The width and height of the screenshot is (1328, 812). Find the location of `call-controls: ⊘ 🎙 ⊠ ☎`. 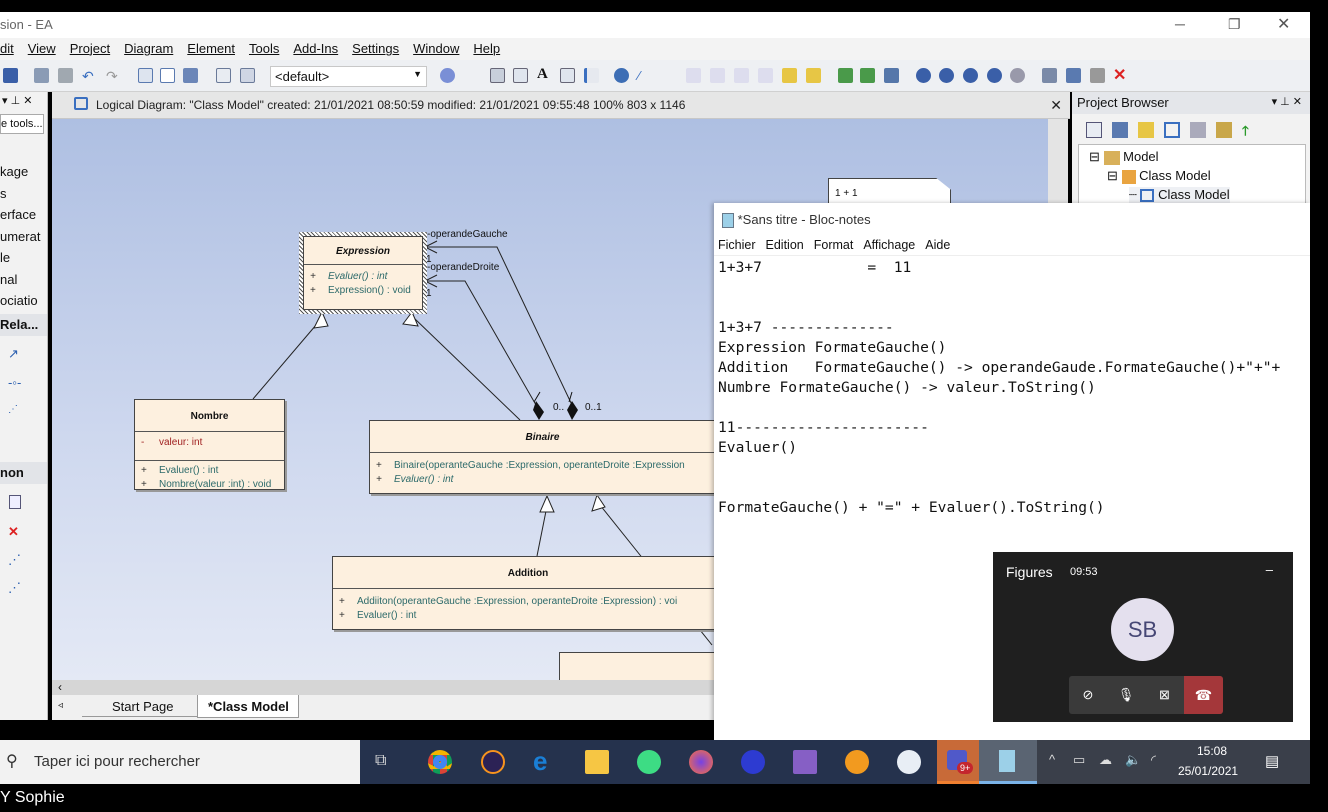

call-controls: ⊘ 🎙 ⊠ ☎ is located at coordinates (1146, 695).